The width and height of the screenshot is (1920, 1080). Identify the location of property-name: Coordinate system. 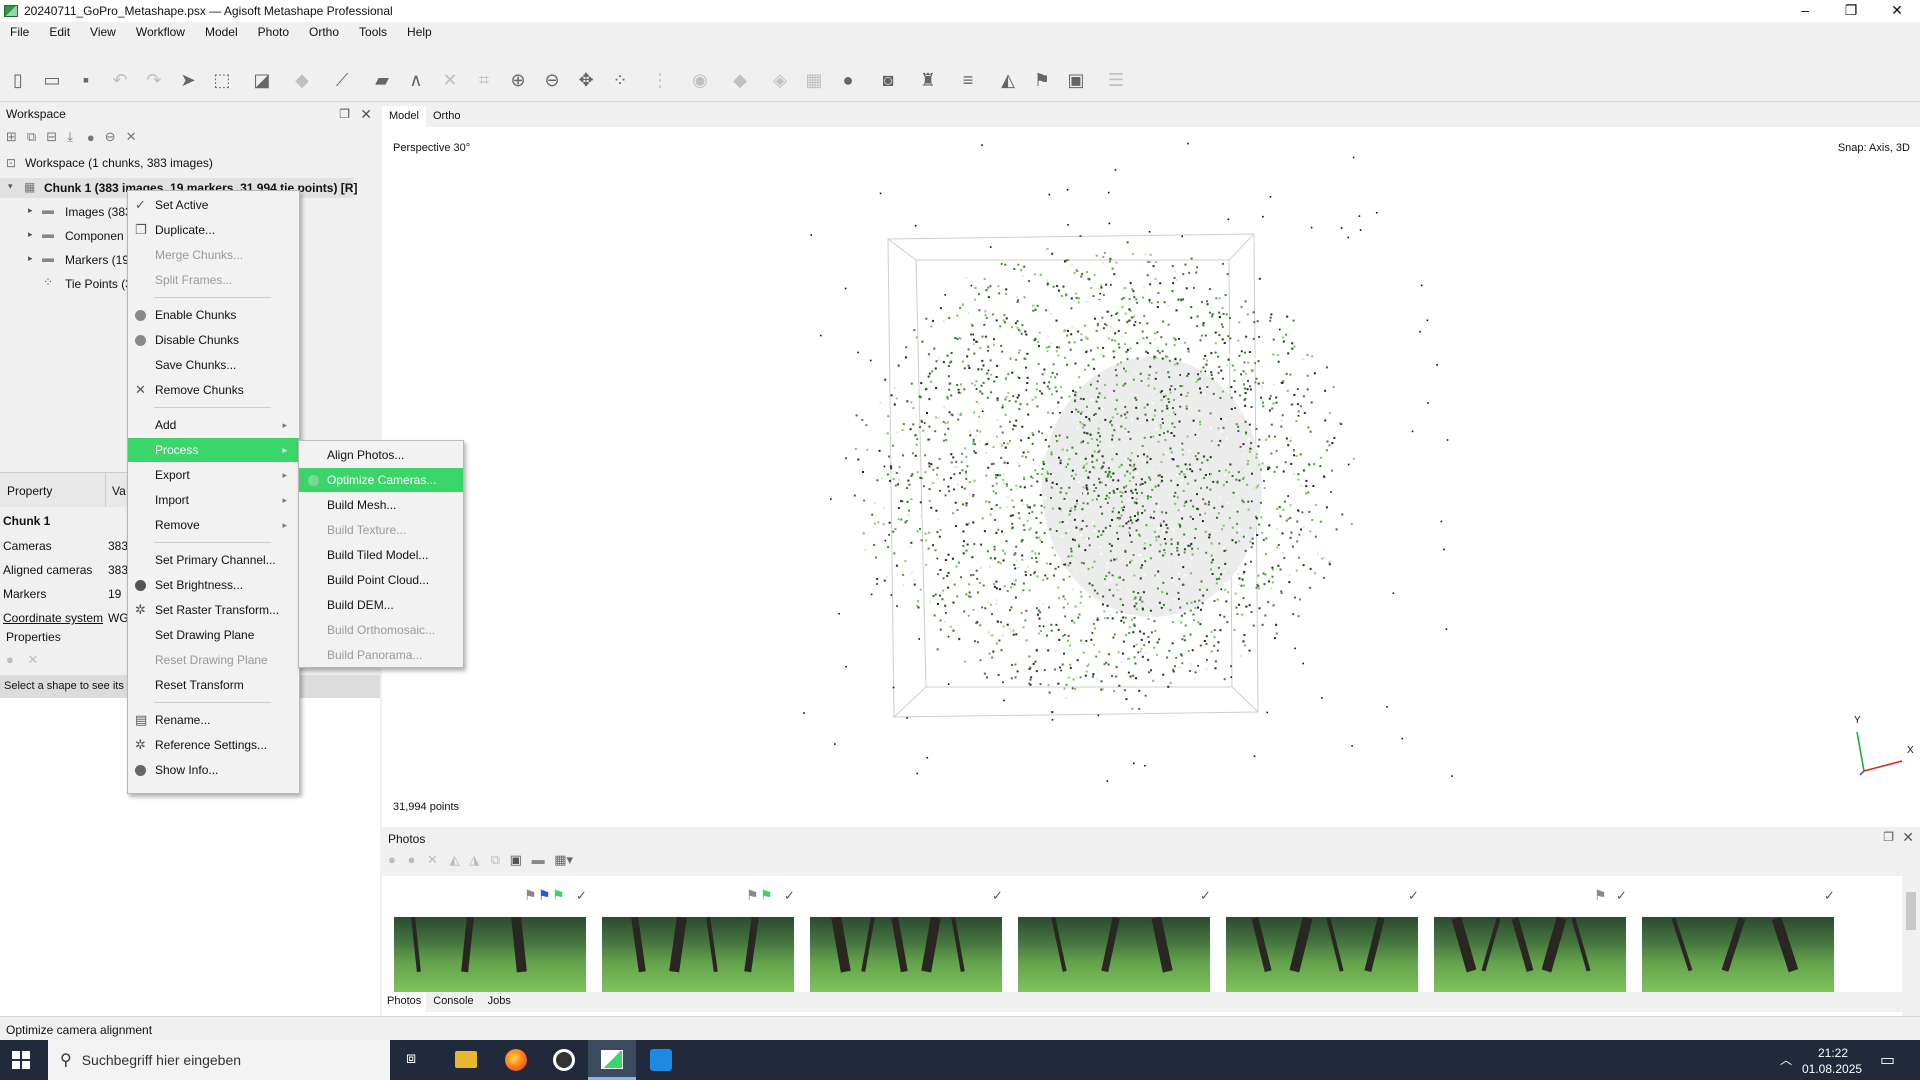
(53, 618).